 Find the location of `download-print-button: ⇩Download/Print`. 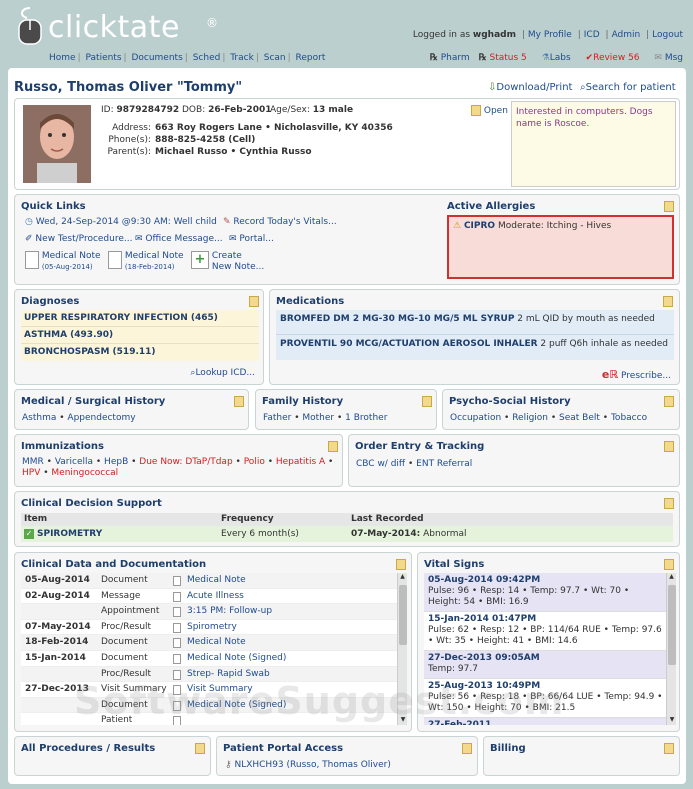

download-print-button: ⇩Download/Print is located at coordinates (530, 87).